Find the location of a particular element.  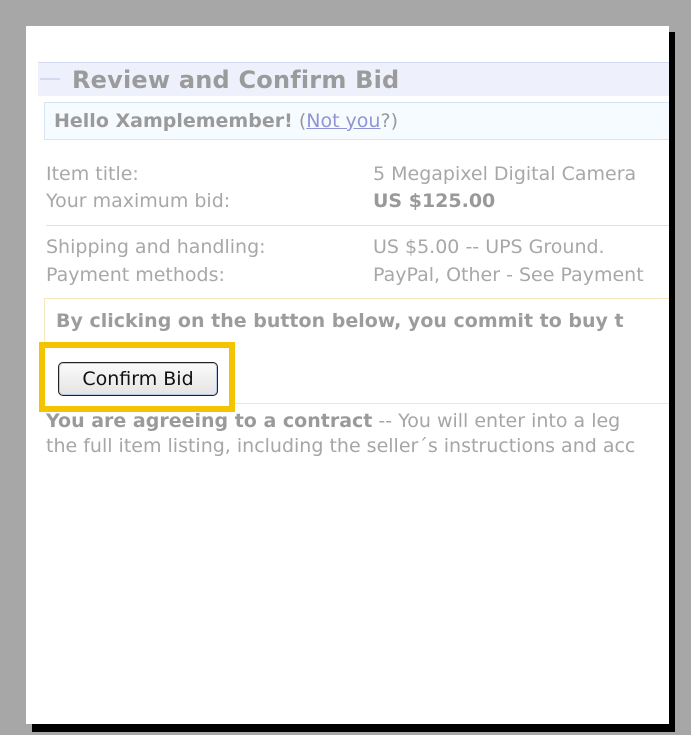

not-you-close: ?) is located at coordinates (389, 121).